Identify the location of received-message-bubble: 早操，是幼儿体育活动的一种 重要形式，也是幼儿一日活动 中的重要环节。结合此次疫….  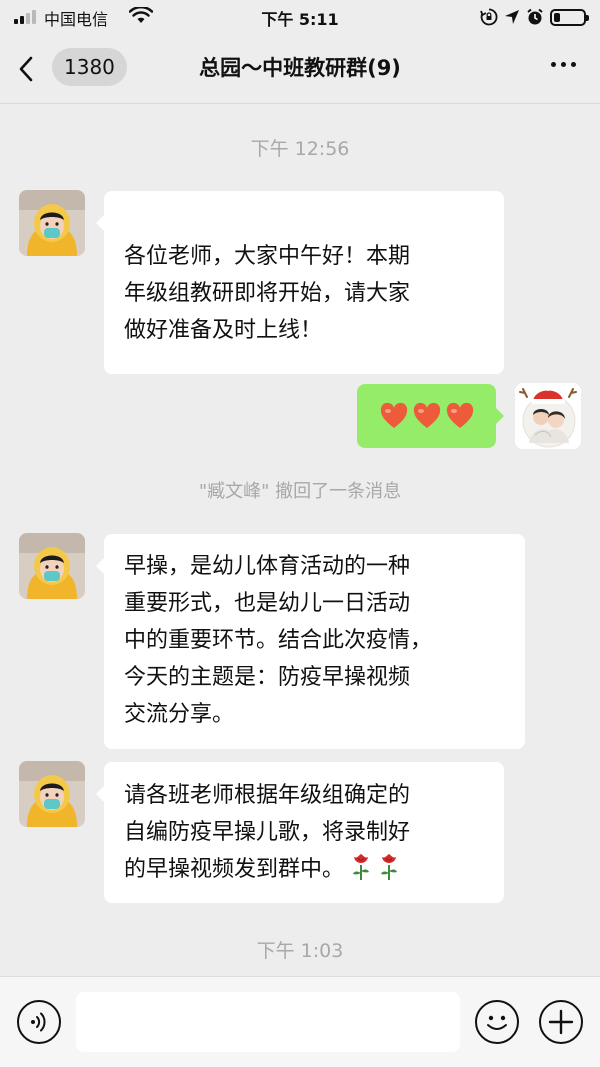
(310, 641).